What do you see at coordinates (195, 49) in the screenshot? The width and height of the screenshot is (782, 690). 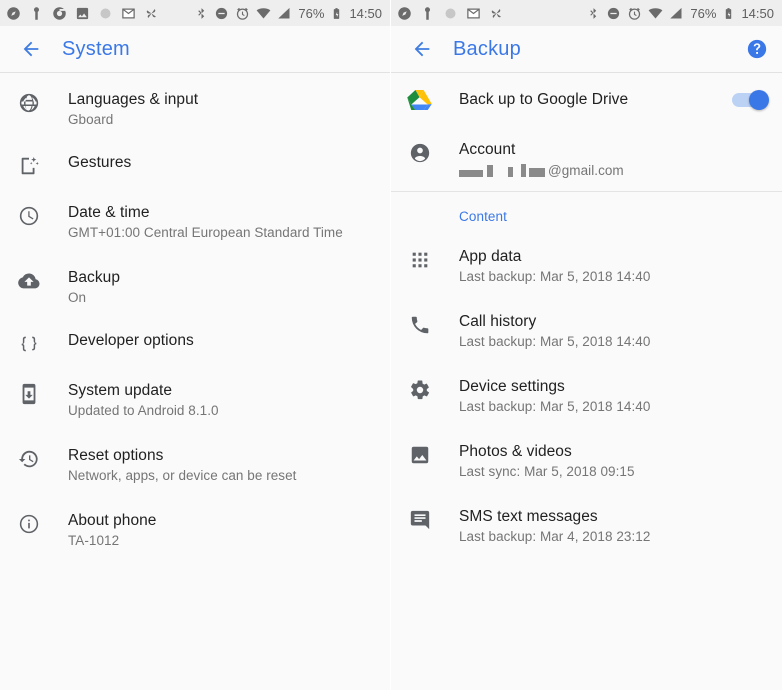 I see `app-bar-system: System` at bounding box center [195, 49].